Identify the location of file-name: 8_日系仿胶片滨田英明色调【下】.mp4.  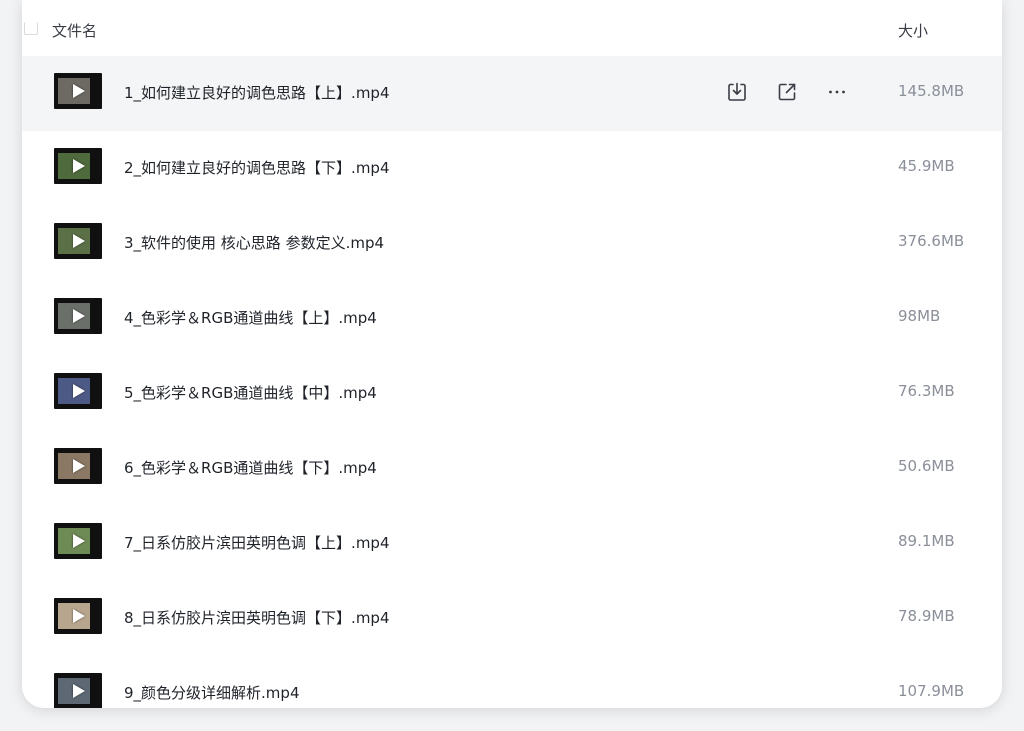
(257, 617).